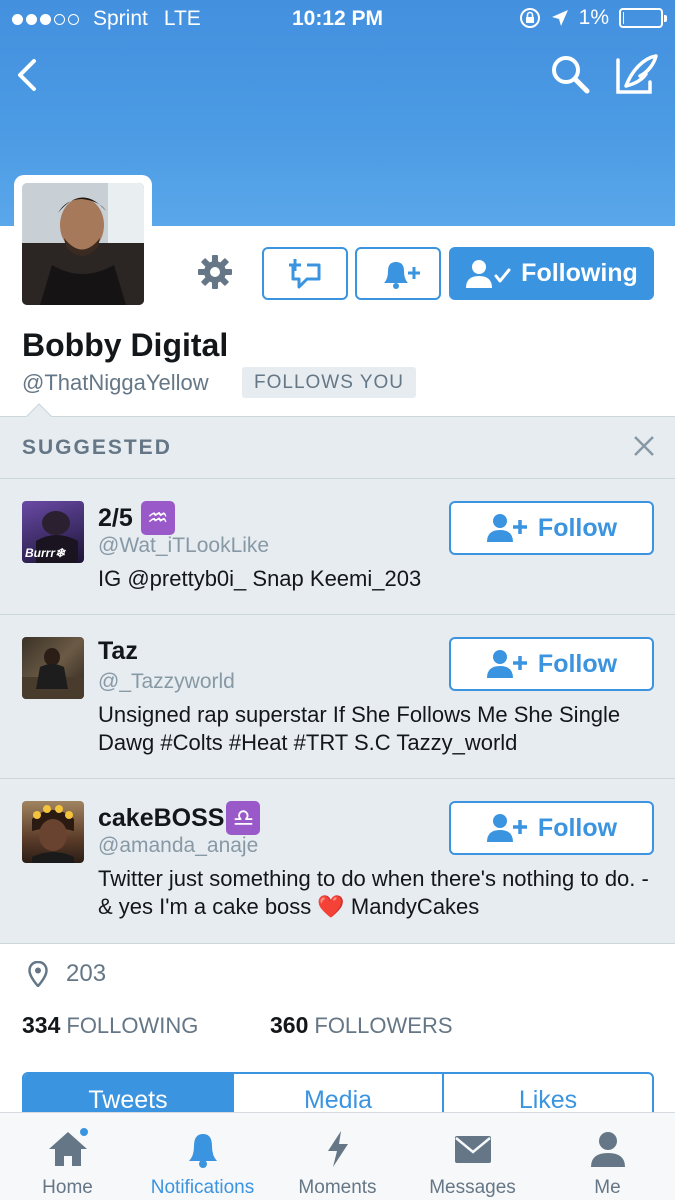 The image size is (675, 1200). I want to click on tabbar-item-home: Home, so click(67, 1156).